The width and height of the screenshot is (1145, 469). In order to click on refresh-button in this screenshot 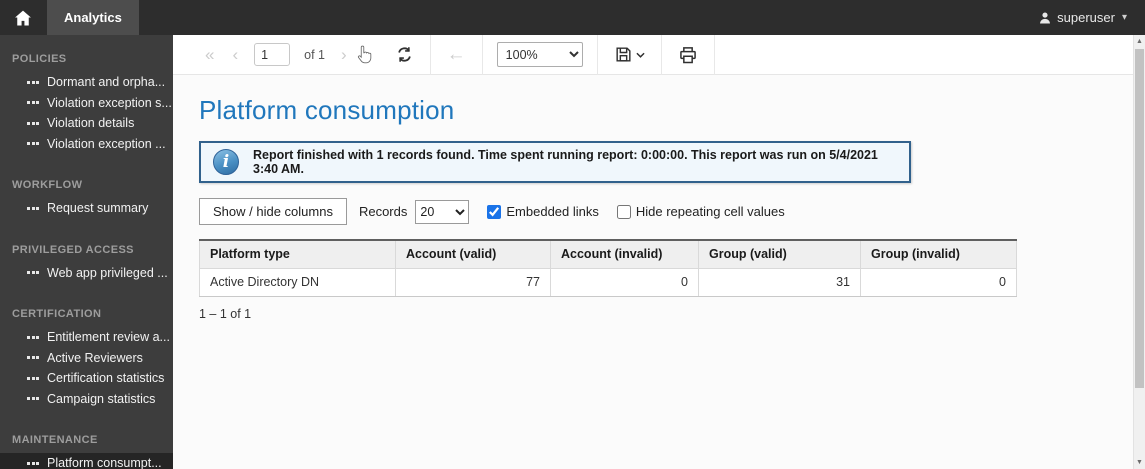, I will do `click(404, 54)`.